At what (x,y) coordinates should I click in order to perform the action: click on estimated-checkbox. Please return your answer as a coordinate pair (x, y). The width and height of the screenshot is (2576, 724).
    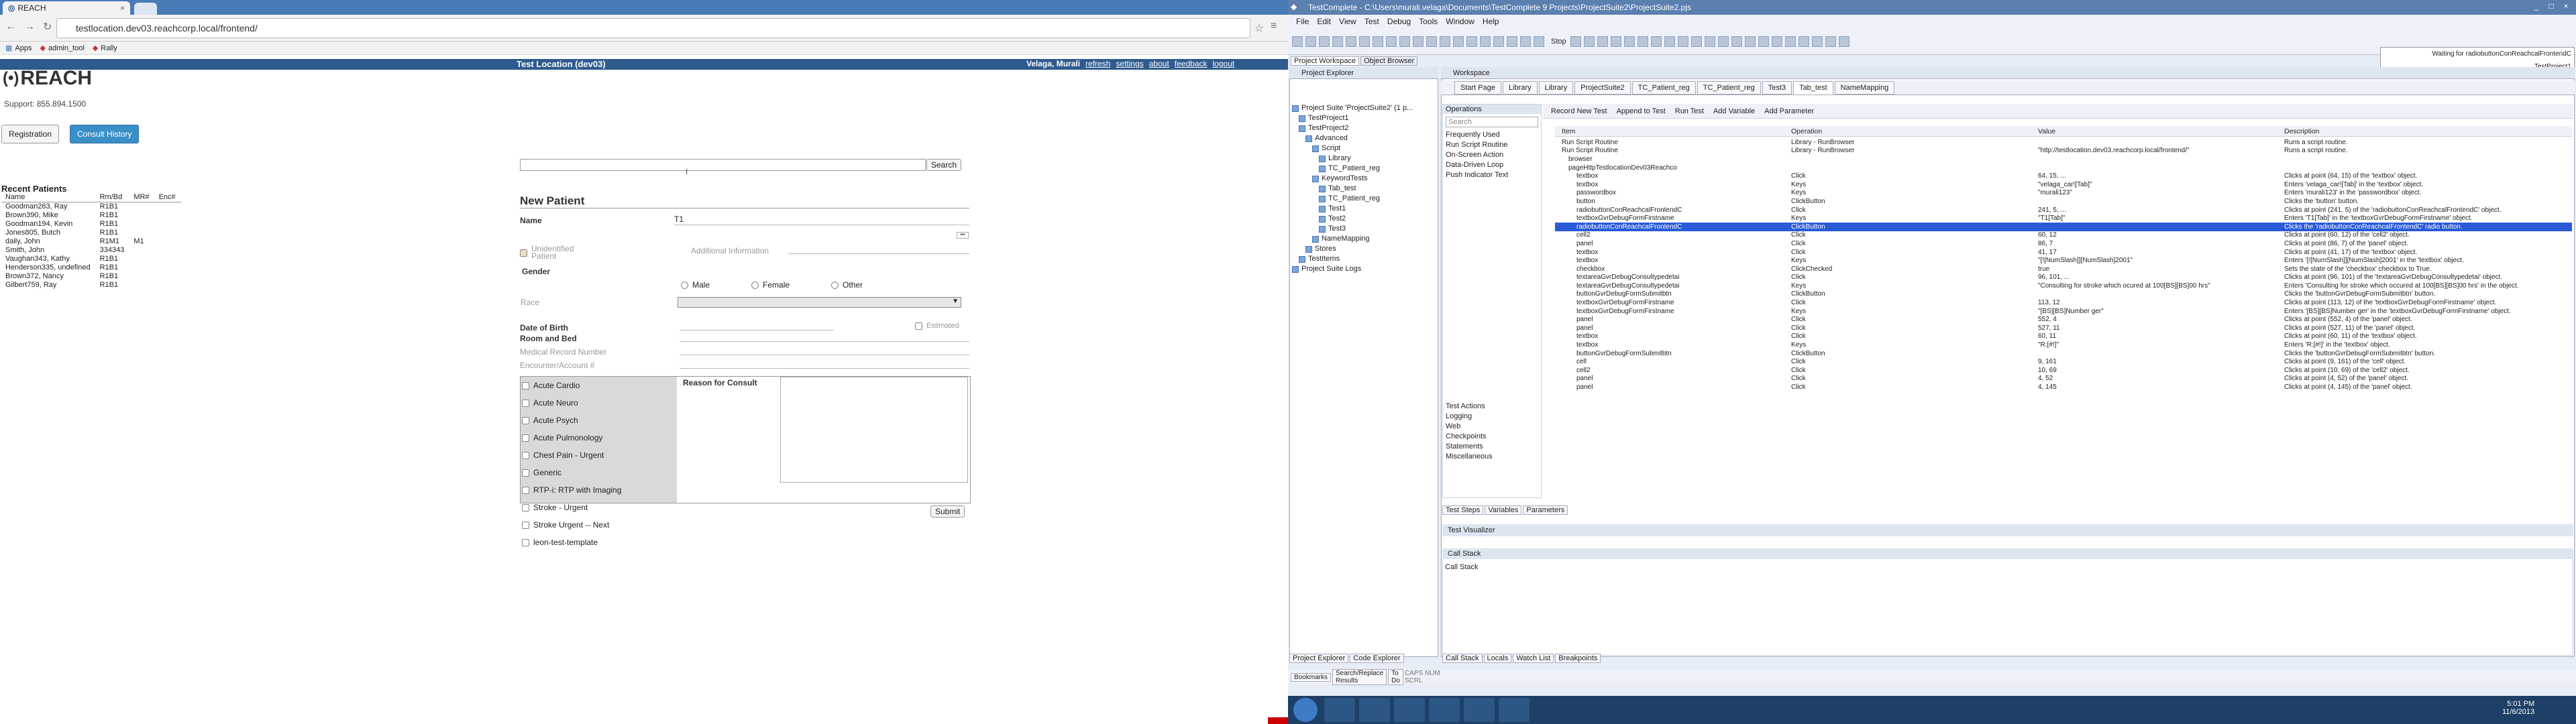
    Looking at the image, I should click on (918, 326).